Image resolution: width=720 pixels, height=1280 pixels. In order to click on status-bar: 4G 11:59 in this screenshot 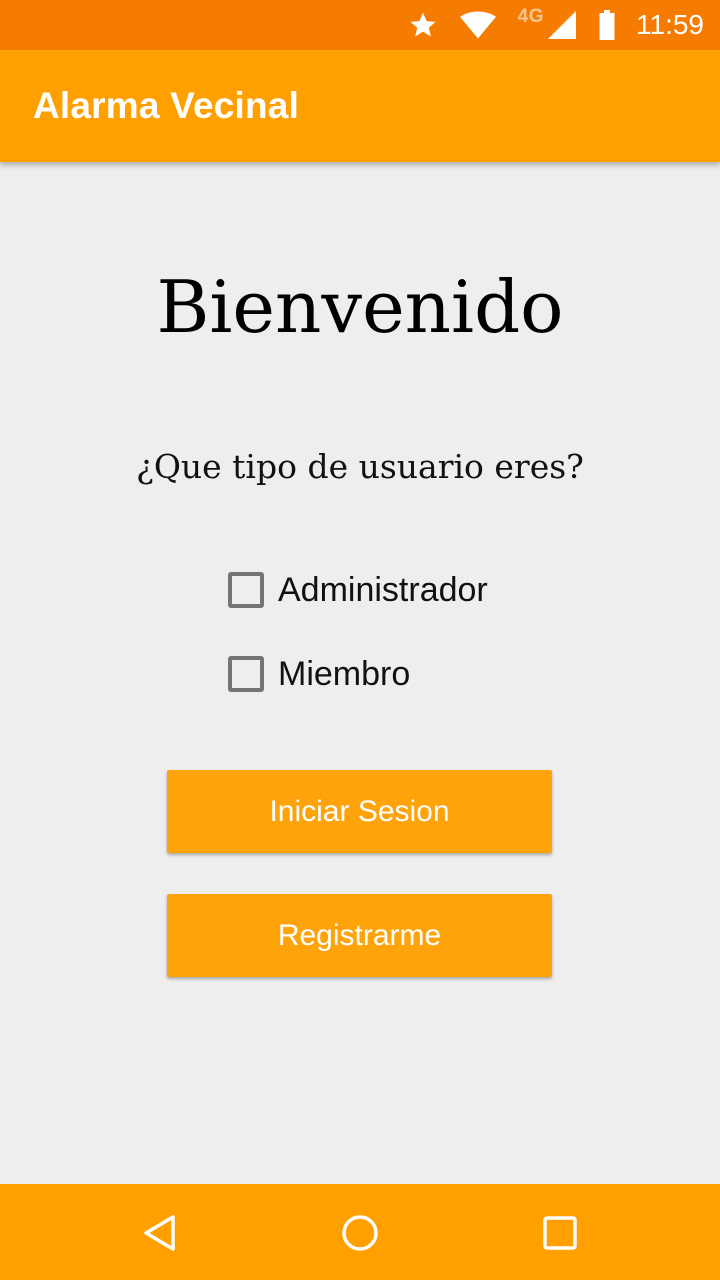, I will do `click(360, 25)`.